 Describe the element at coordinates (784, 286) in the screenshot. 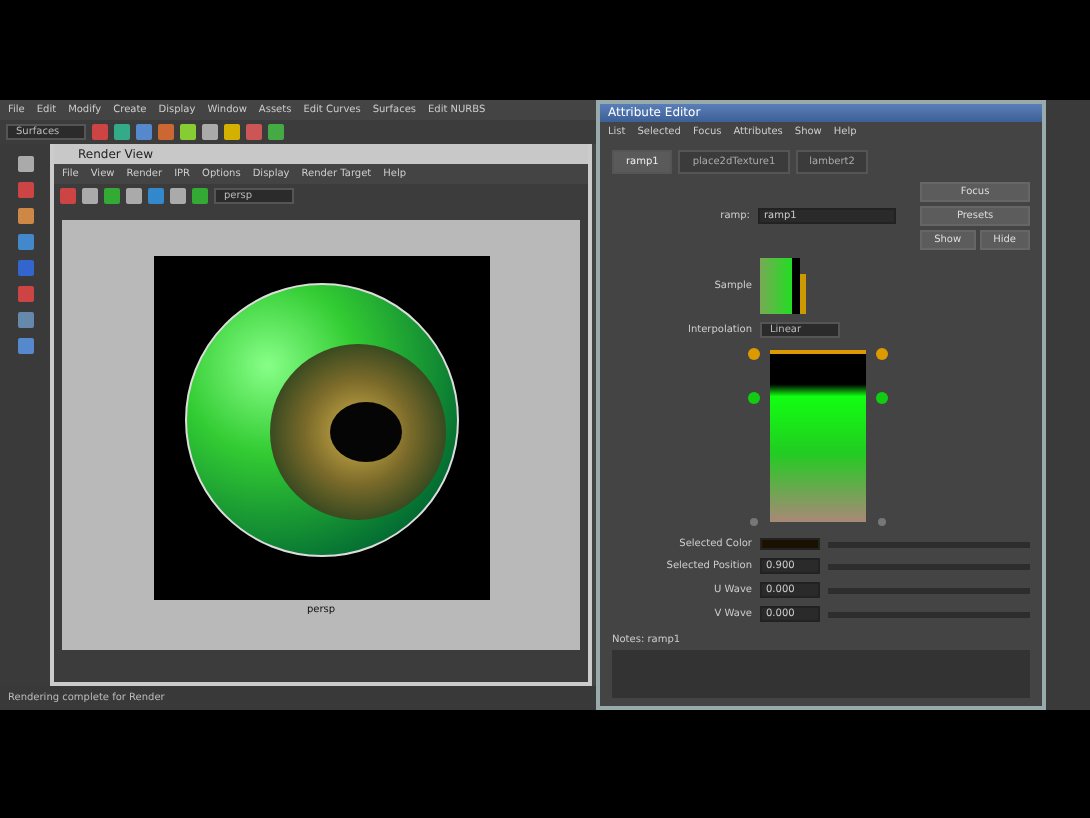

I see `sample-swatch-drawing` at that location.